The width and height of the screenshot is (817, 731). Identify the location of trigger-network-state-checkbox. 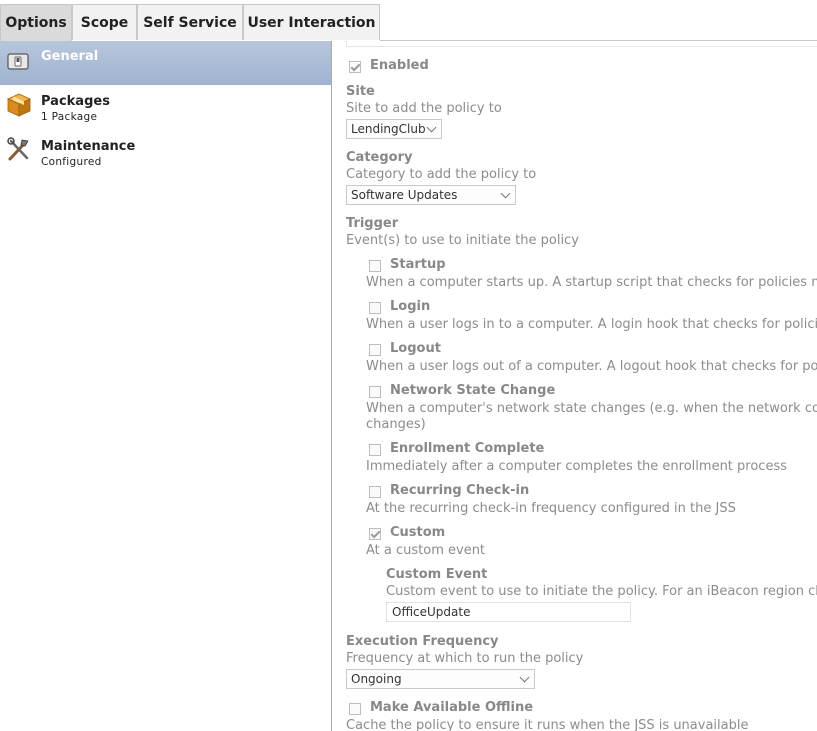
(375, 392).